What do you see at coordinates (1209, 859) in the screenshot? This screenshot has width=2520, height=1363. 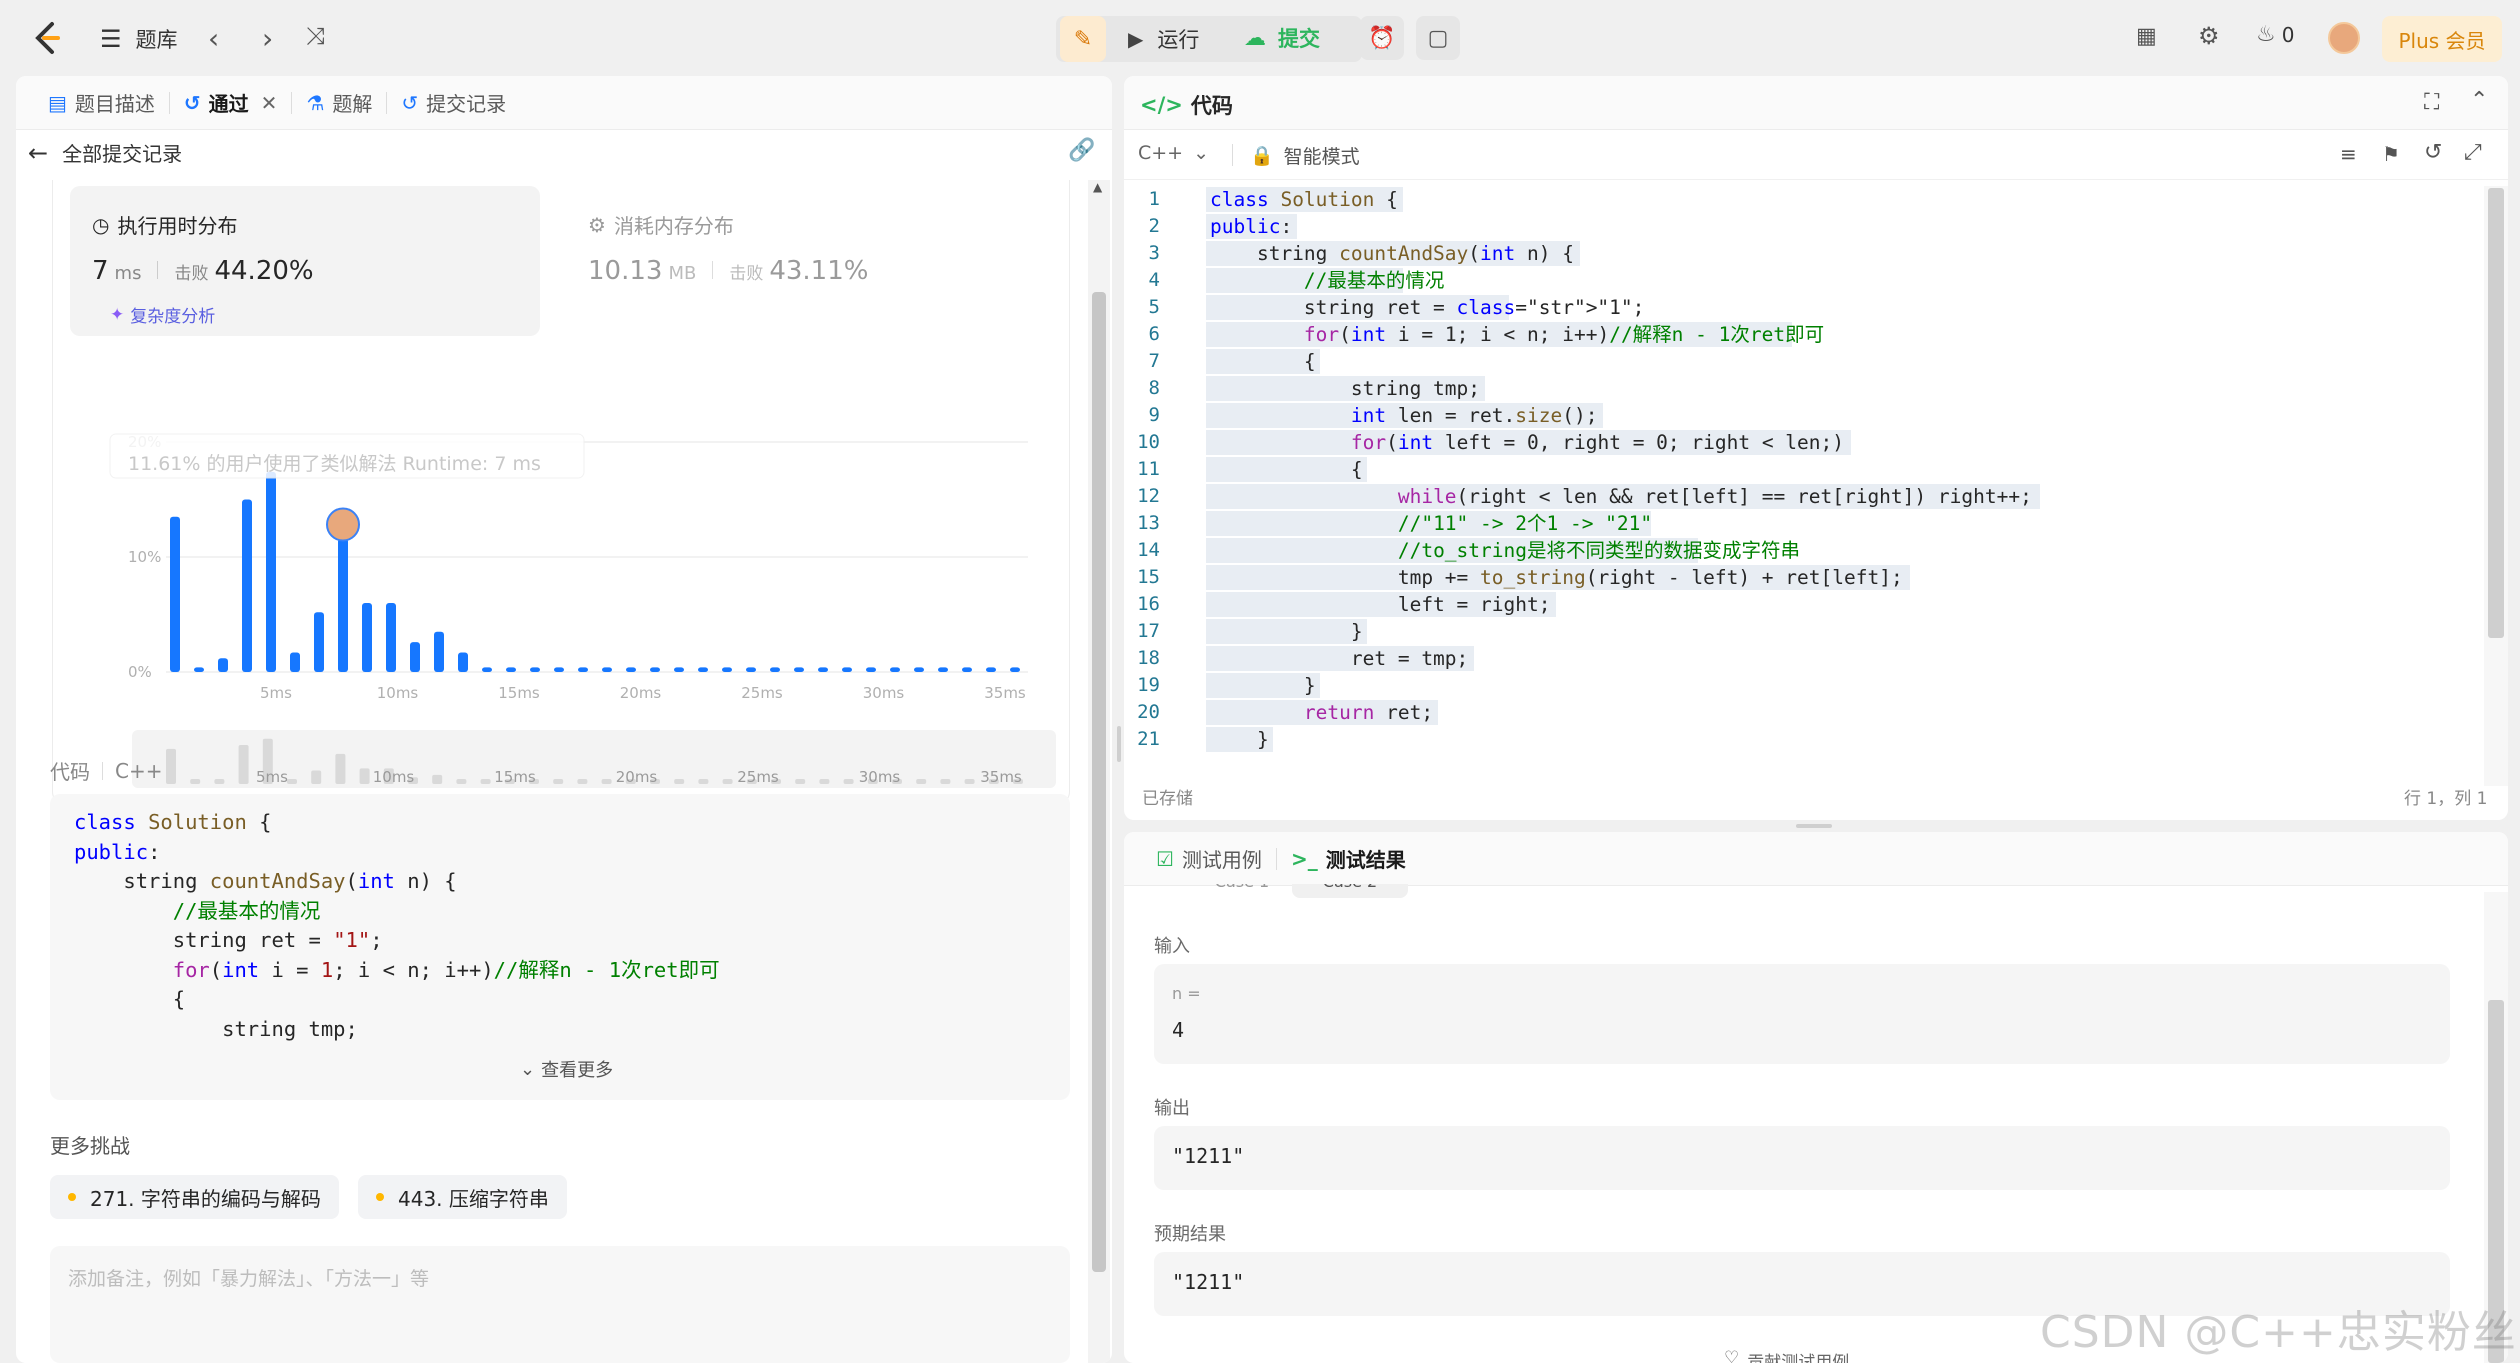 I see `tab-testcase: ☑ 测试用例` at bounding box center [1209, 859].